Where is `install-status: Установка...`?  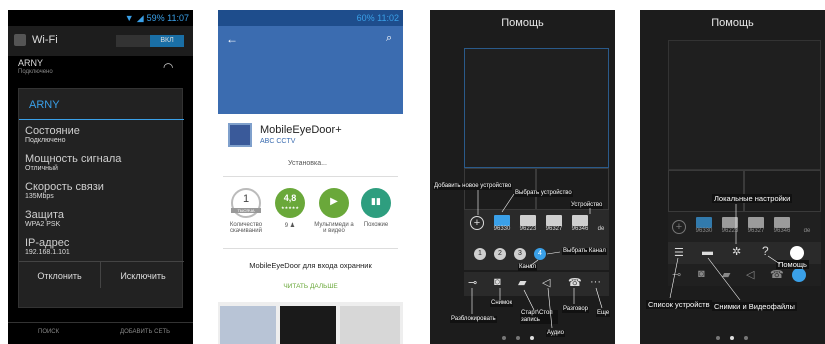 install-status: Установка... is located at coordinates (307, 163).